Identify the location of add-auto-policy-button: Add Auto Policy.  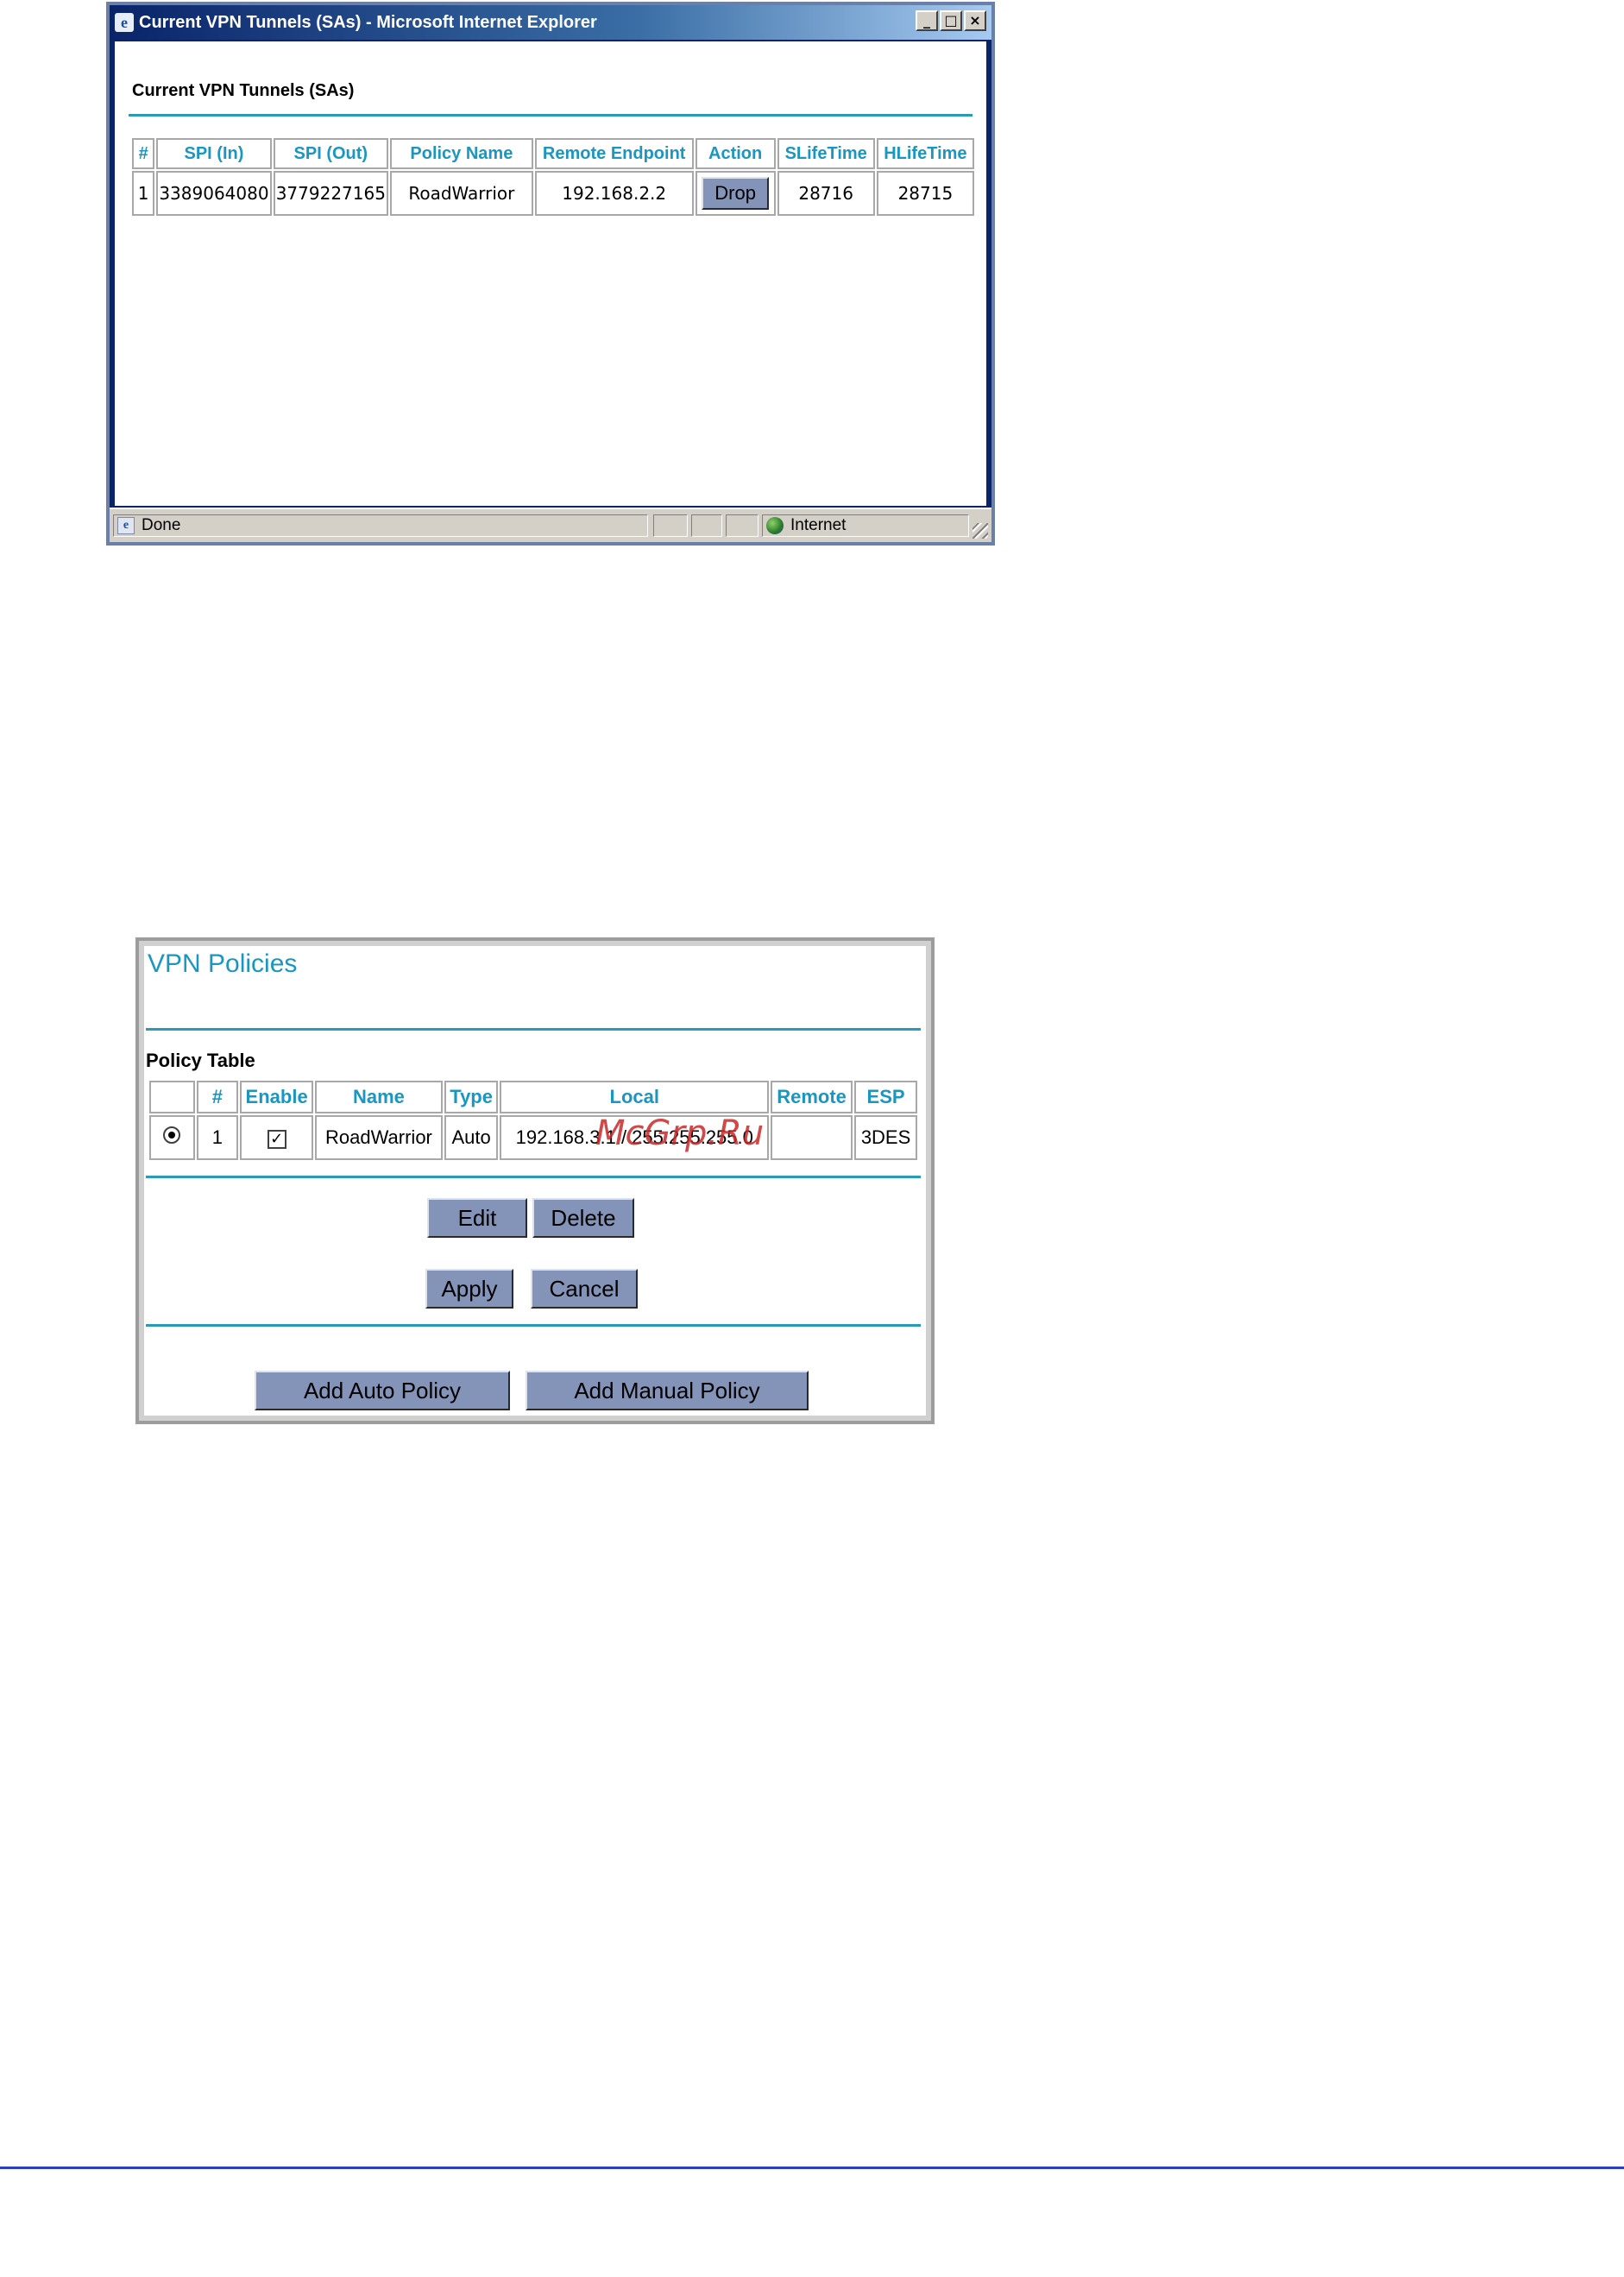
(383, 1390).